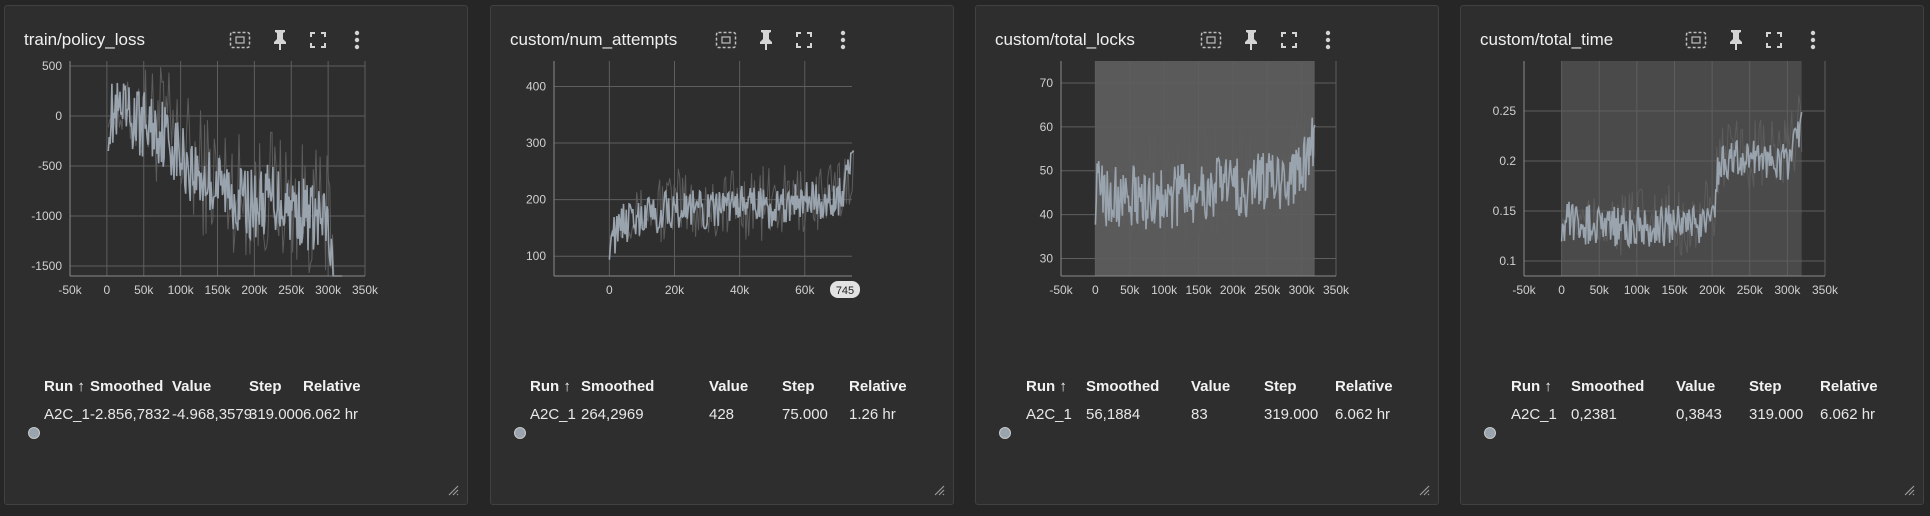  Describe the element at coordinates (1507, 161) in the screenshot. I see `y-tick-label: 0.2` at that location.